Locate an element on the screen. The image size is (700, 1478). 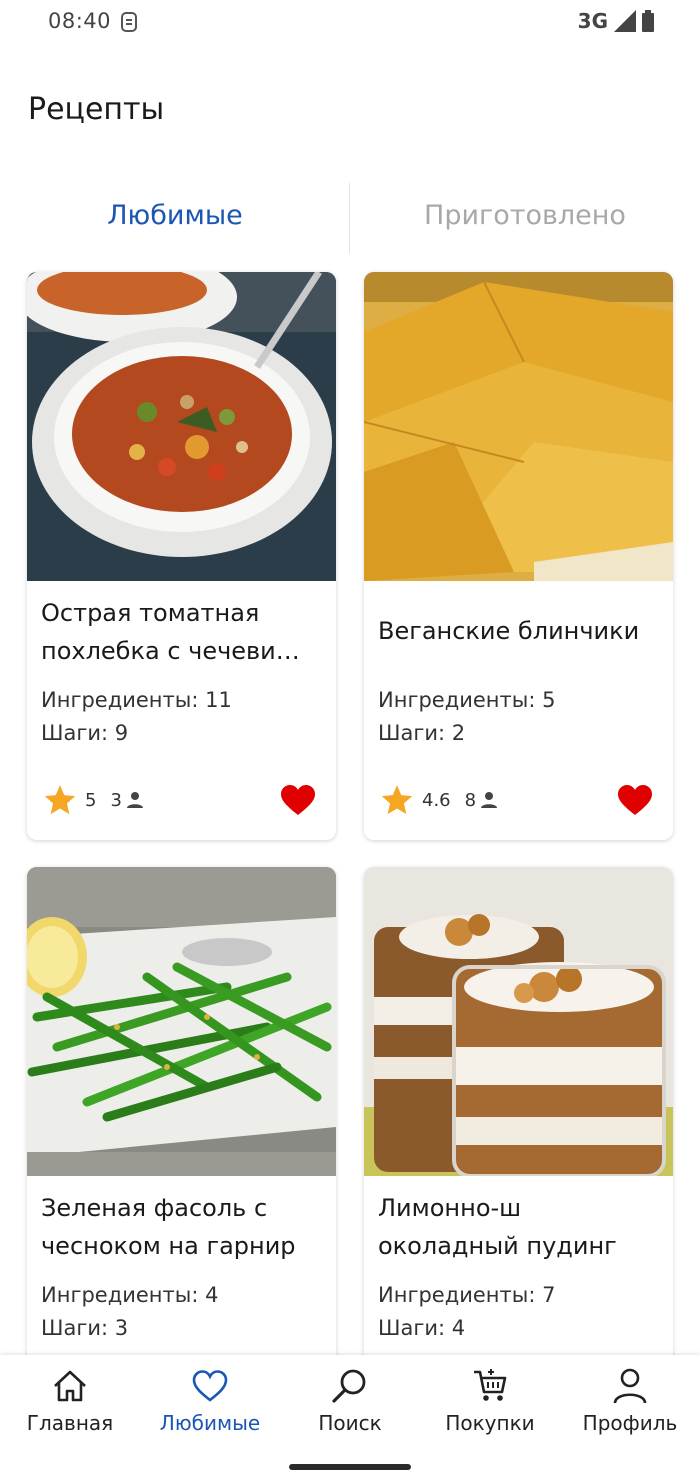
cart-icon is located at coordinates (490, 1385).